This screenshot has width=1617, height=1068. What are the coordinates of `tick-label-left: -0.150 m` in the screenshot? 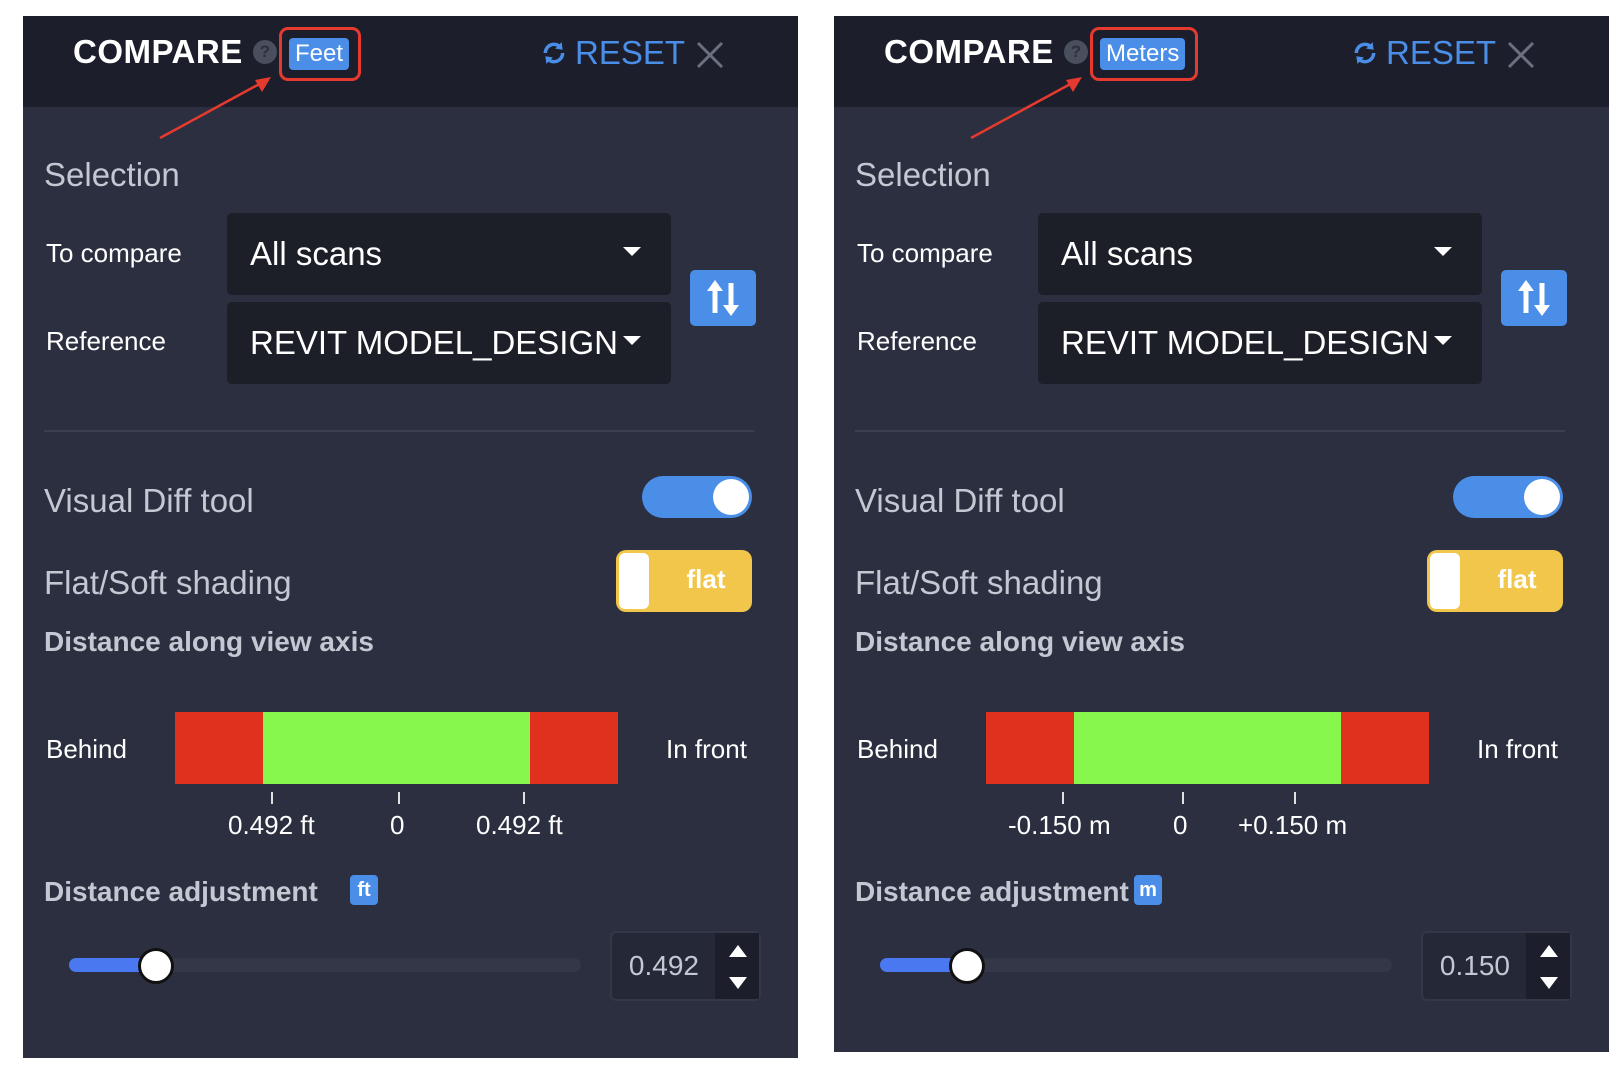 It's located at (1059, 825).